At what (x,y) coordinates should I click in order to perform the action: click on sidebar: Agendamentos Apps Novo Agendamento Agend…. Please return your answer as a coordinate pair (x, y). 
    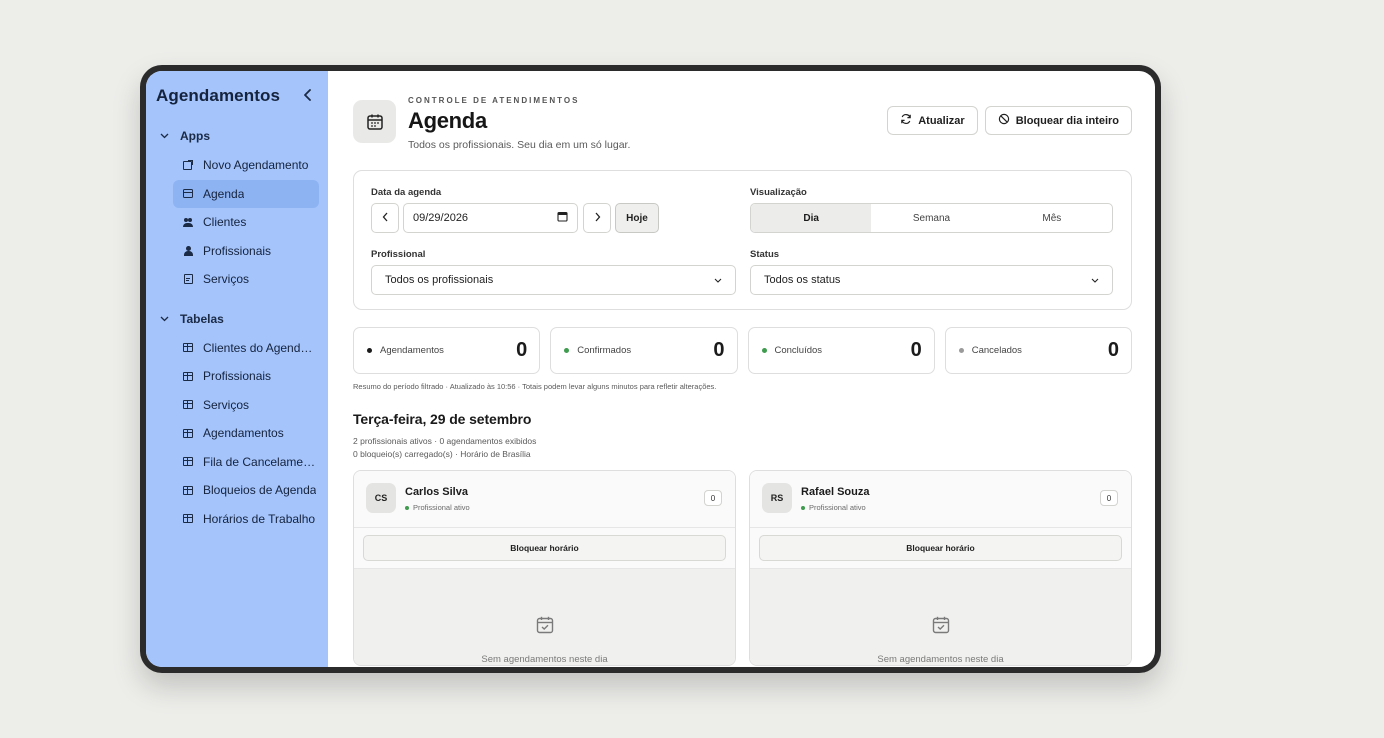
    Looking at the image, I should click on (237, 369).